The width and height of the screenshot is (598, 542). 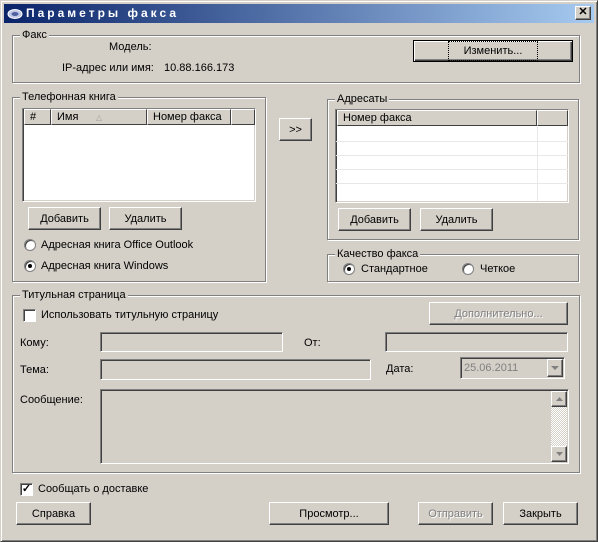 What do you see at coordinates (378, 254) in the screenshot?
I see `fax-quality-group-label: Качество факса` at bounding box center [378, 254].